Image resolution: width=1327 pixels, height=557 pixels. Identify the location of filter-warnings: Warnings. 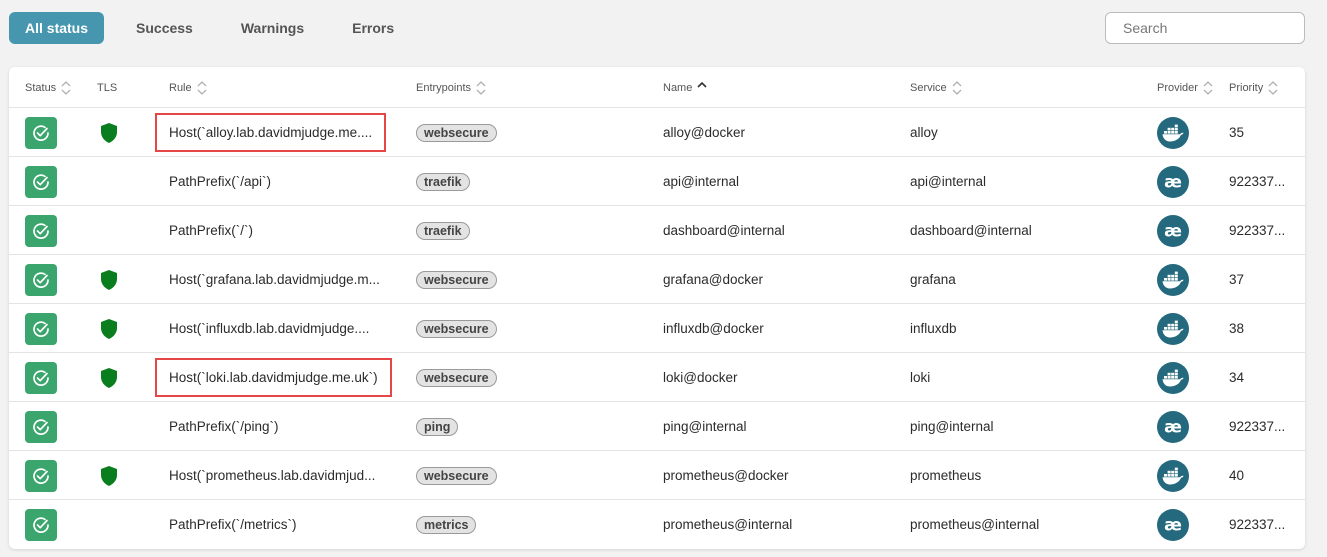
(272, 28).